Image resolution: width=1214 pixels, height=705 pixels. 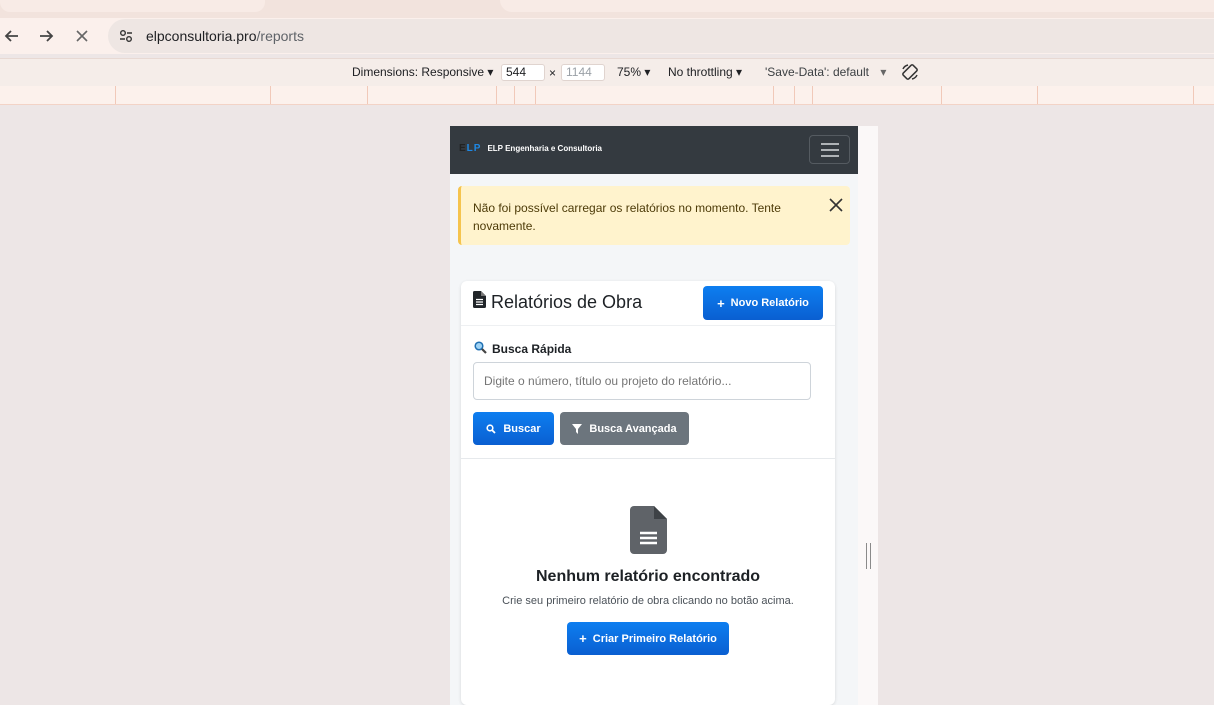 I want to click on quick-search-label: Busca Rápida, so click(x=522, y=349).